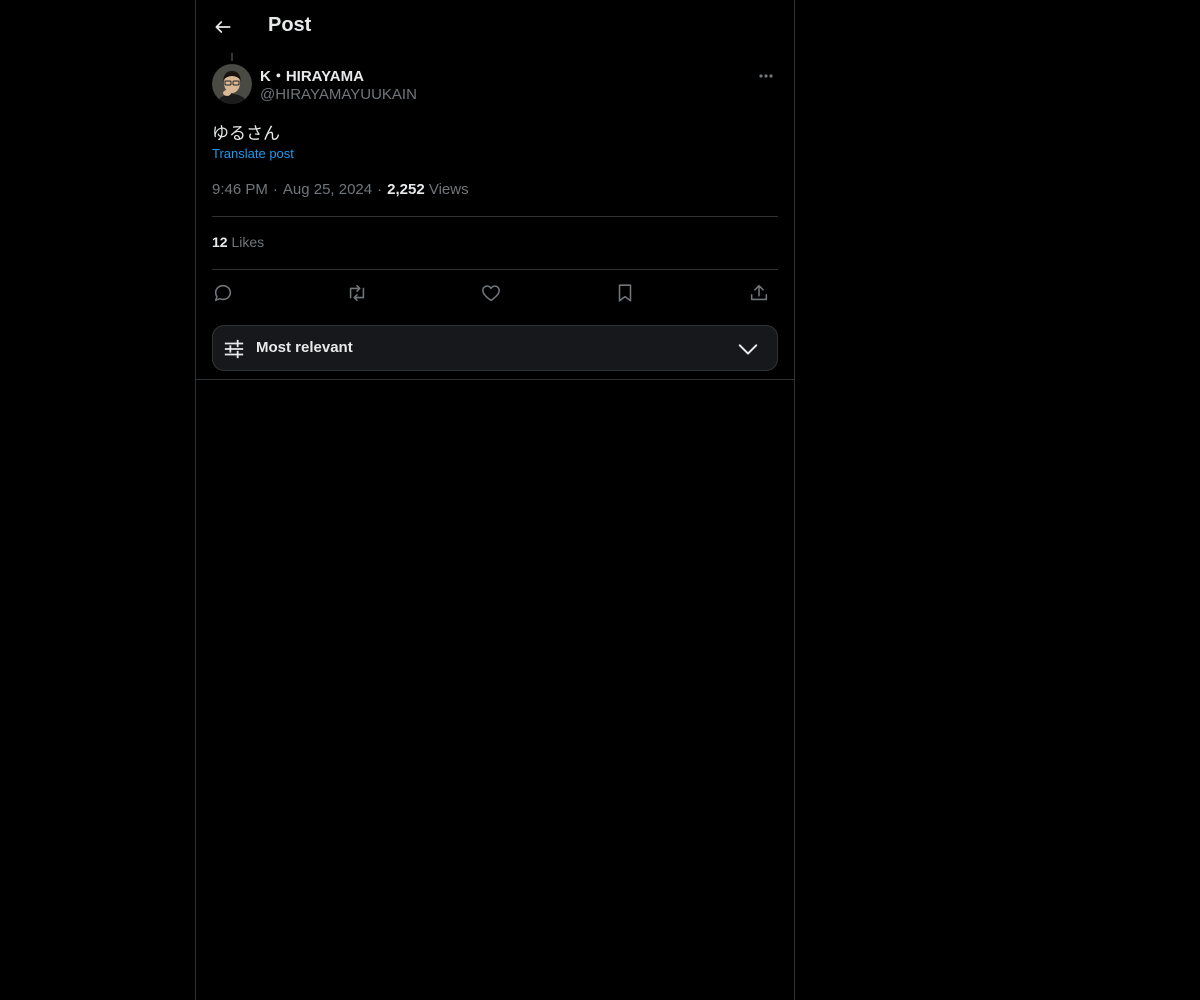 This screenshot has height=1000, width=1200. What do you see at coordinates (312, 75) in the screenshot?
I see `author-name: K・HIRAYAMA` at bounding box center [312, 75].